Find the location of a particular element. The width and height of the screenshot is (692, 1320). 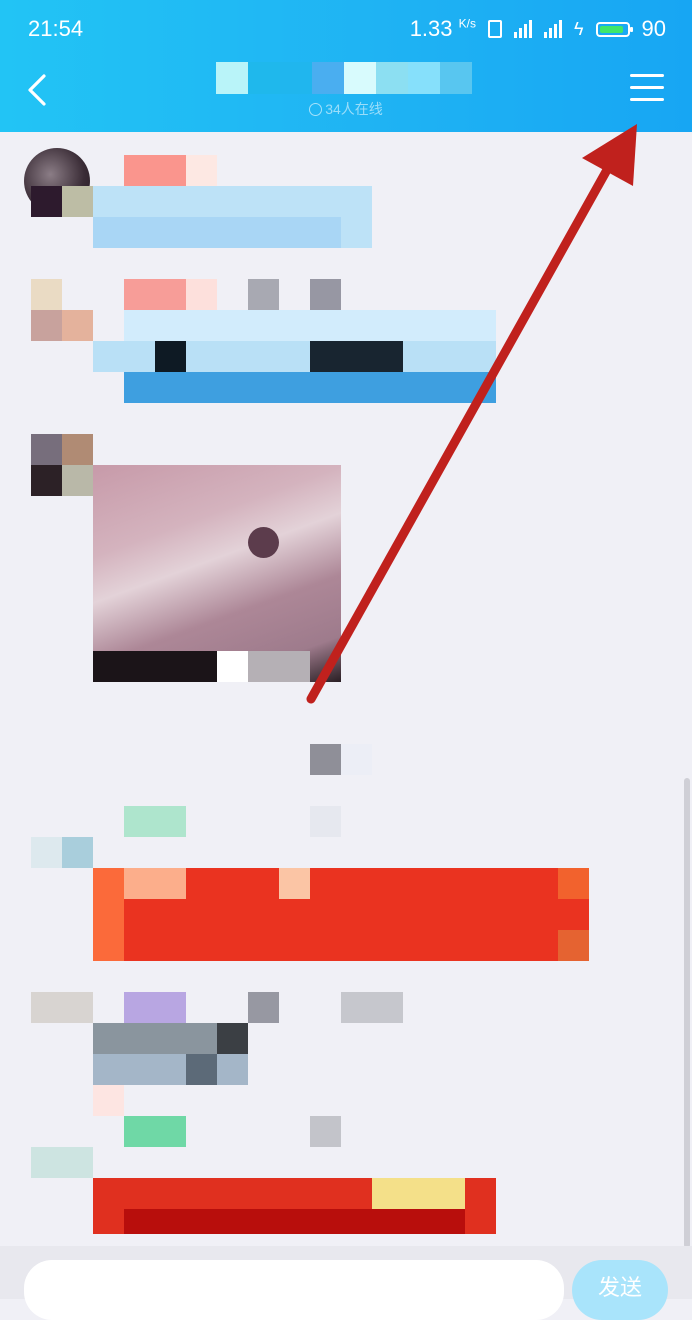

4g-signal-icon is located at coordinates (552, 29).